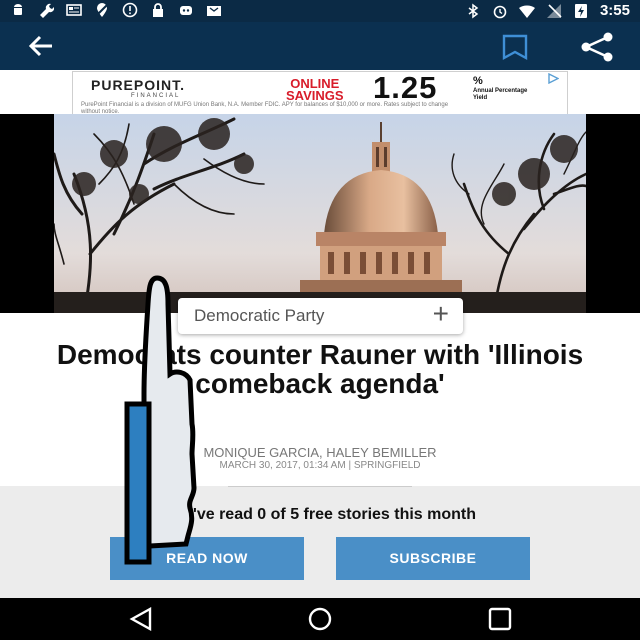 The image size is (640, 640). What do you see at coordinates (515, 47) in the screenshot?
I see `bookmark-icon` at bounding box center [515, 47].